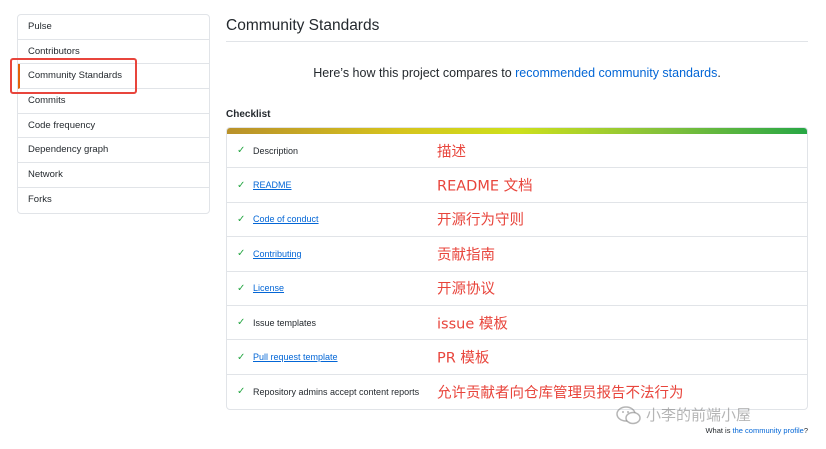 The width and height of the screenshot is (826, 449). Describe the element at coordinates (699, 415) in the screenshot. I see `watermark-text: 小李的前端小屋` at that location.